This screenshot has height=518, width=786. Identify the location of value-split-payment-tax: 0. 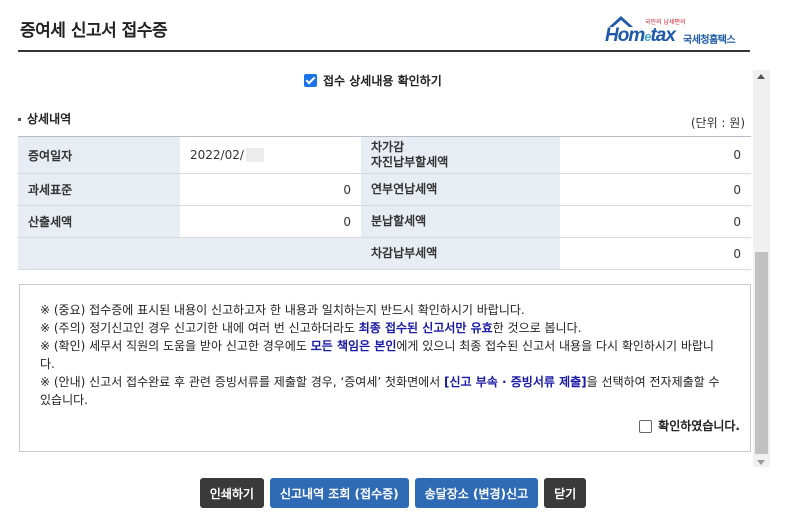
(655, 221).